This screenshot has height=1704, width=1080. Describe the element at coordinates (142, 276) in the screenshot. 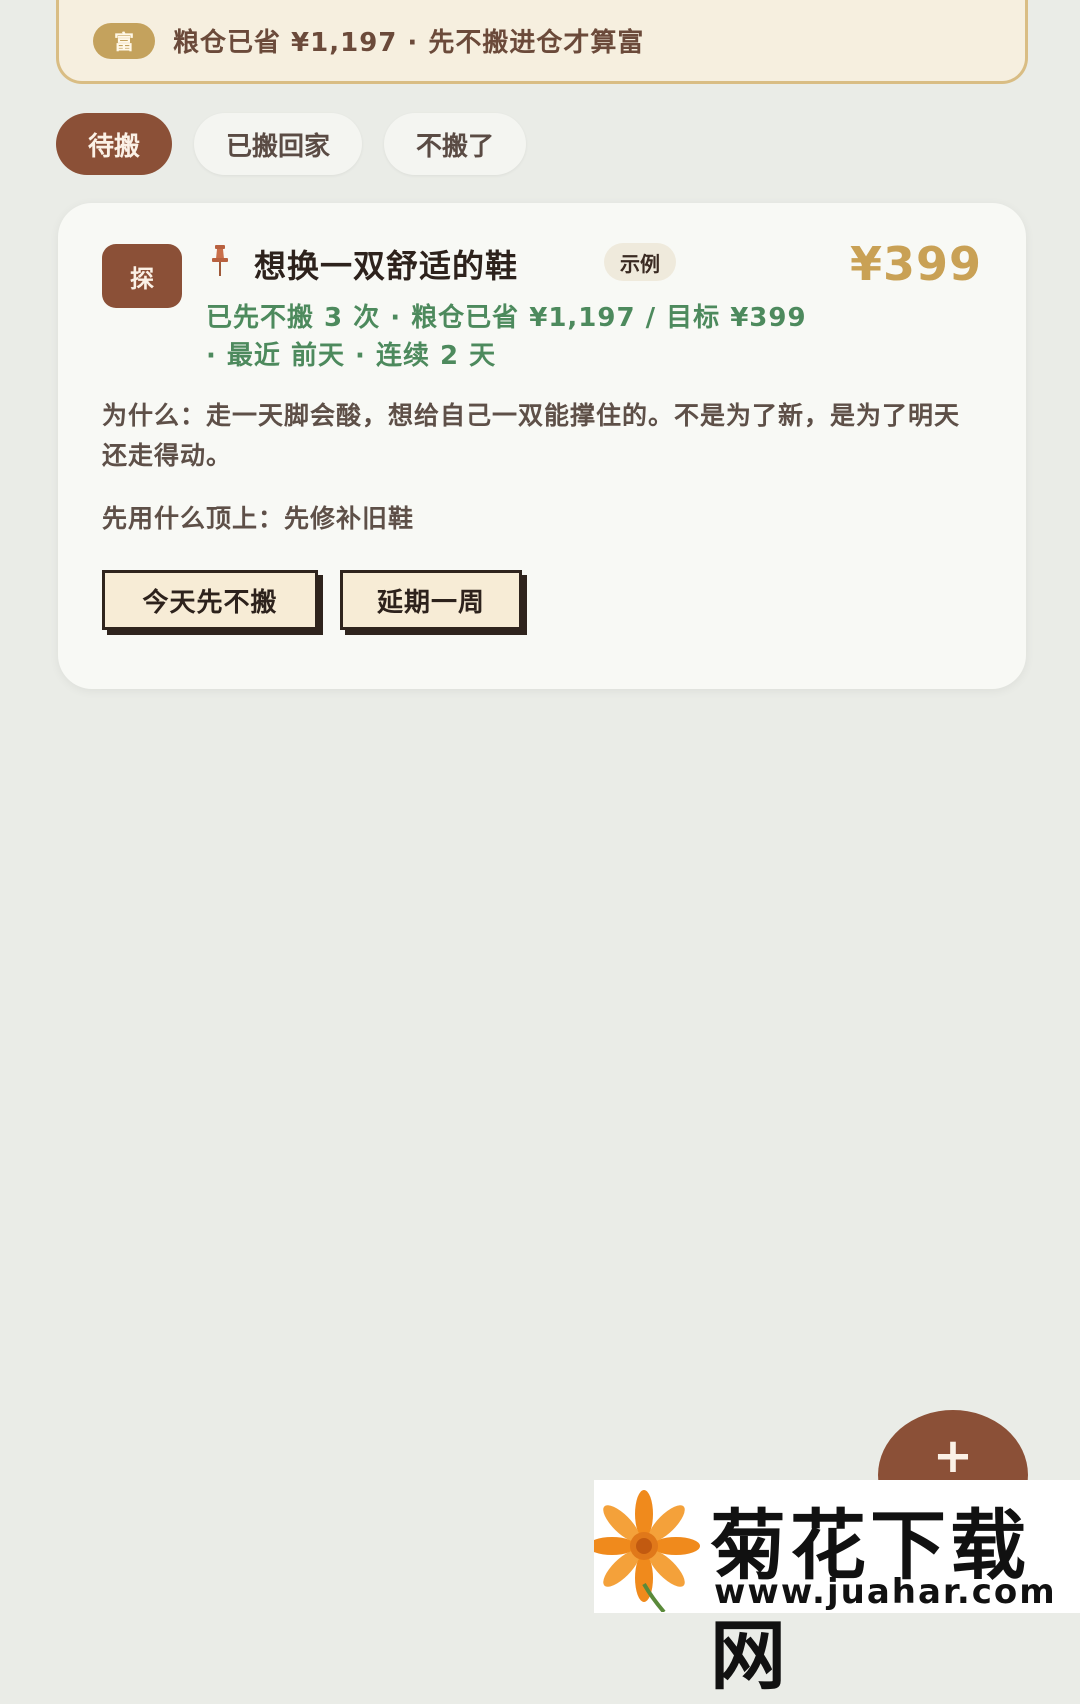

I see `category-avatar: 探` at that location.